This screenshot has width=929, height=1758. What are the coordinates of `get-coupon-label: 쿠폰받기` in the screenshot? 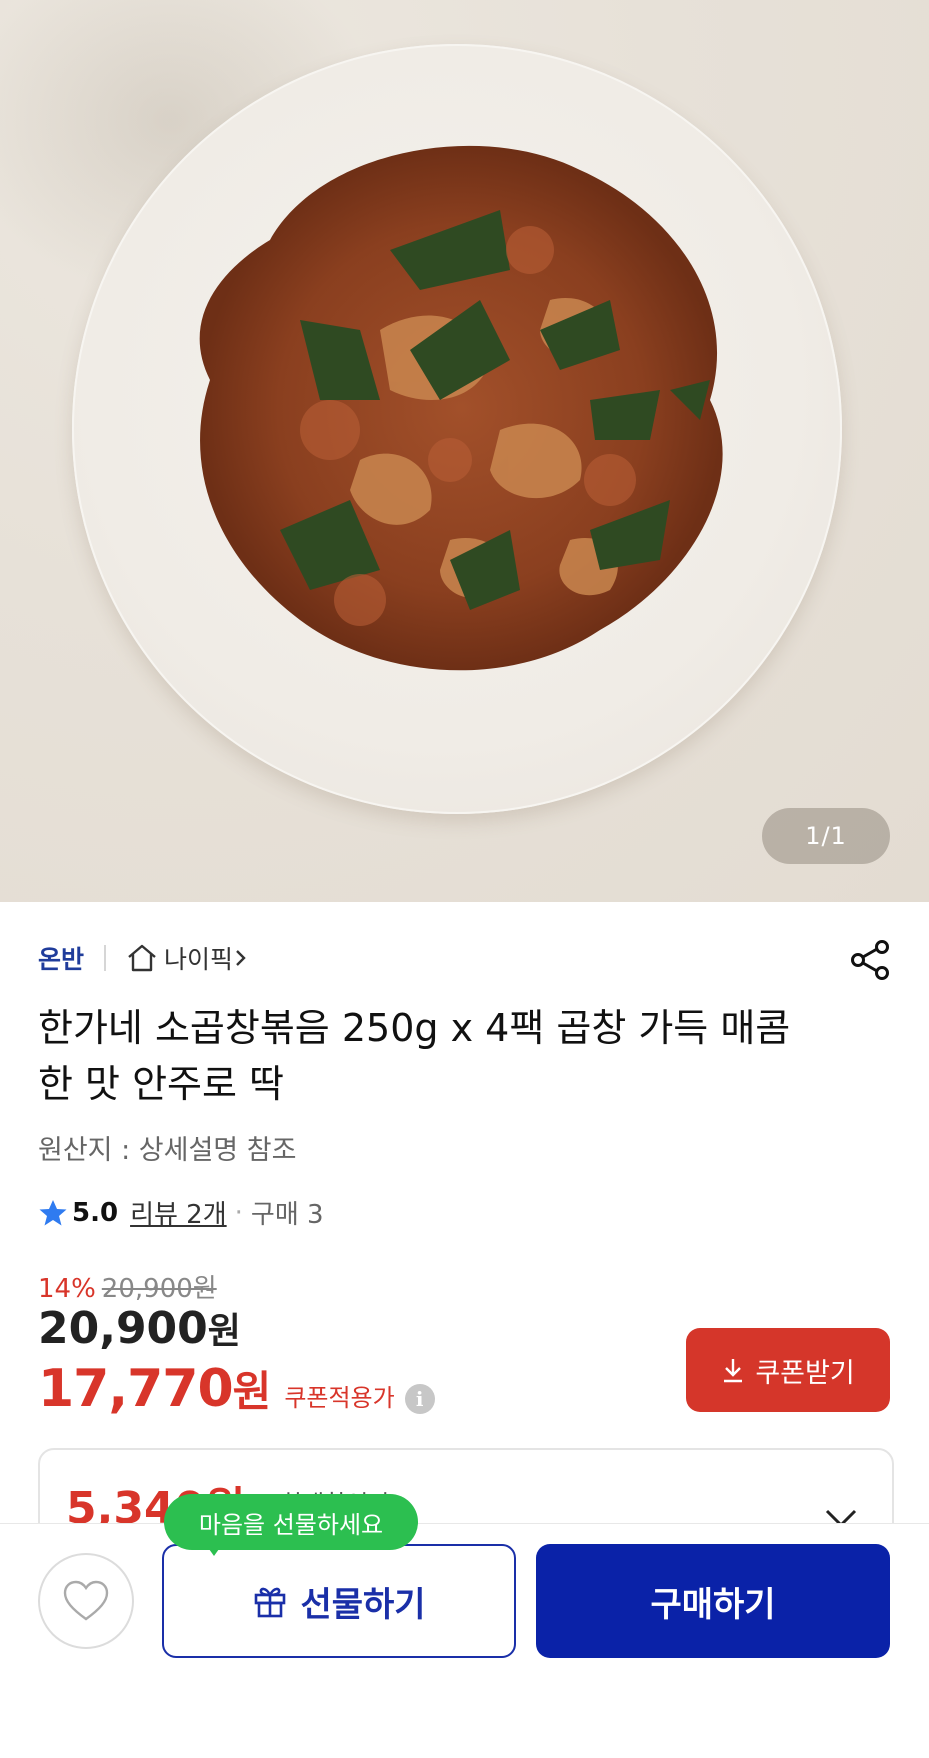 It's located at (805, 1373).